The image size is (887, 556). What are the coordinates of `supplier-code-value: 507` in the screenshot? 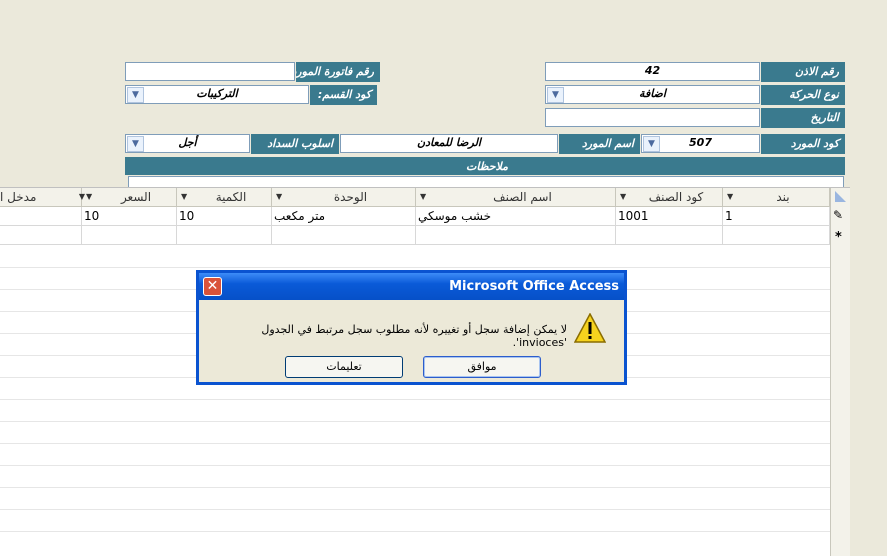 It's located at (700, 142).